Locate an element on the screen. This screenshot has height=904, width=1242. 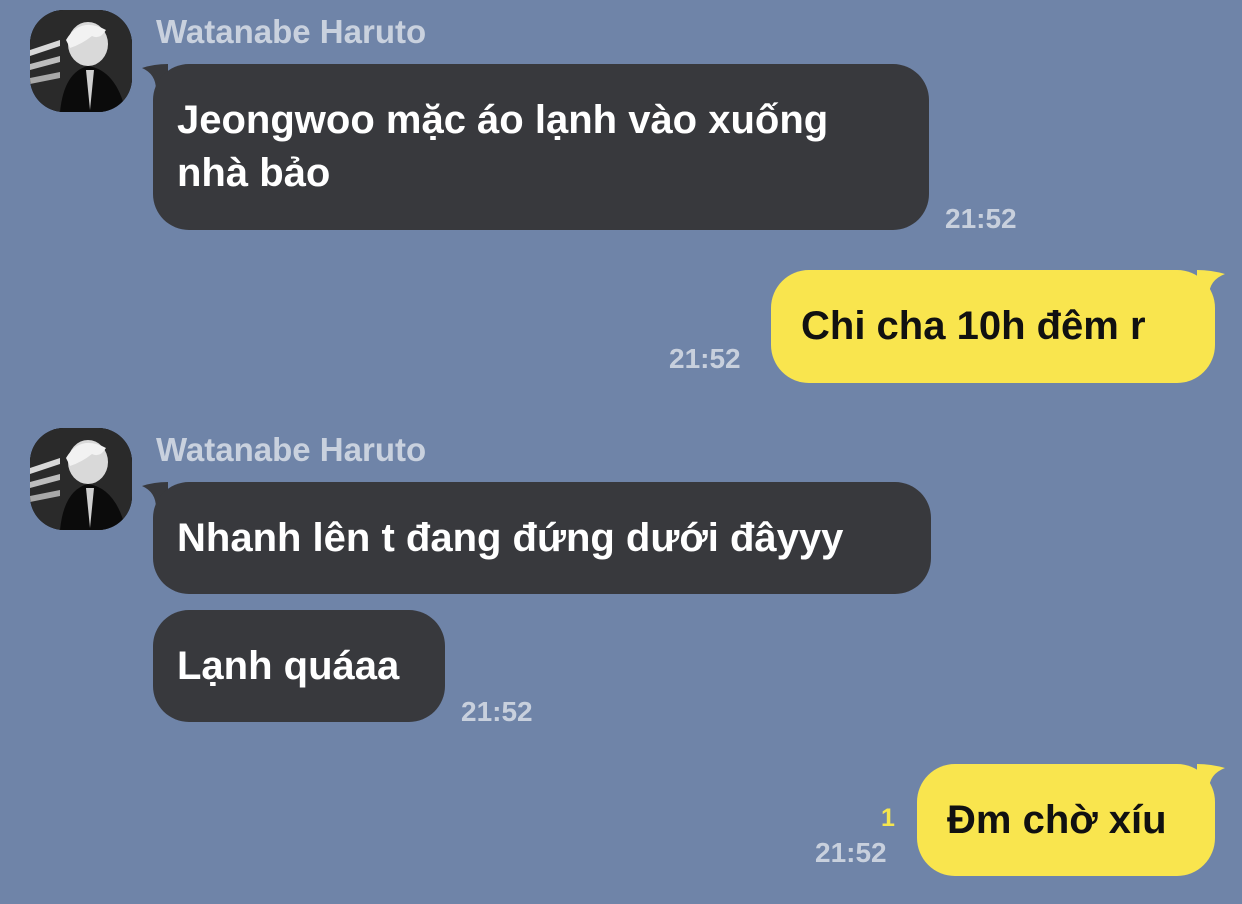
message-text: Chi cha 10h đêm r is located at coordinates (973, 326).